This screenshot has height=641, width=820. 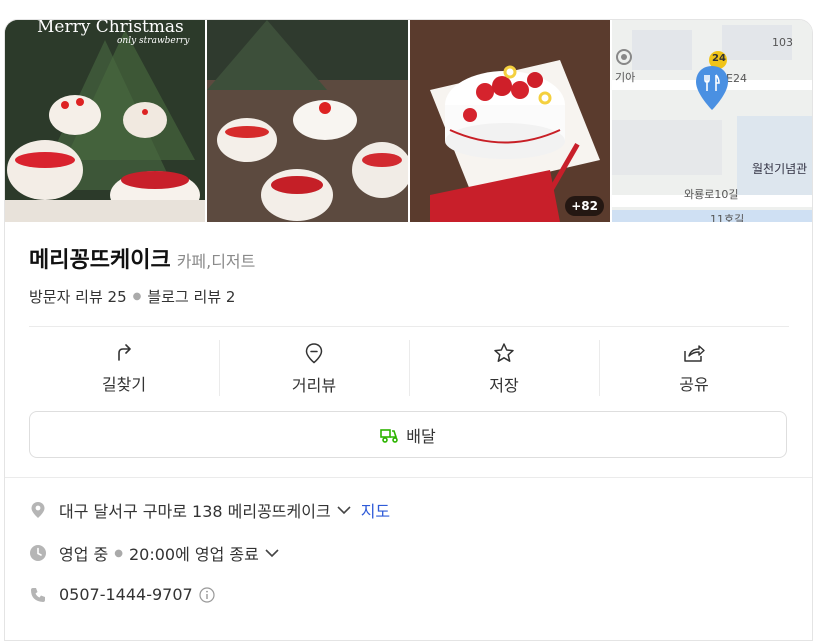 I want to click on map-label-giya: 기아, so click(x=625, y=77).